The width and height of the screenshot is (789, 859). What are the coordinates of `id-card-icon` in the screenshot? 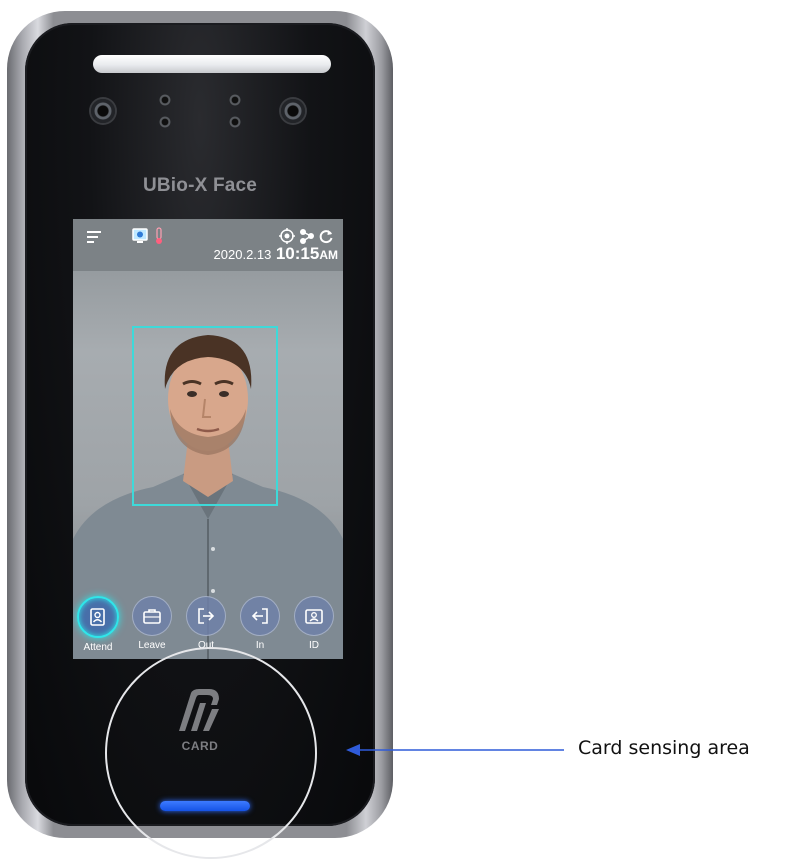 It's located at (314, 616).